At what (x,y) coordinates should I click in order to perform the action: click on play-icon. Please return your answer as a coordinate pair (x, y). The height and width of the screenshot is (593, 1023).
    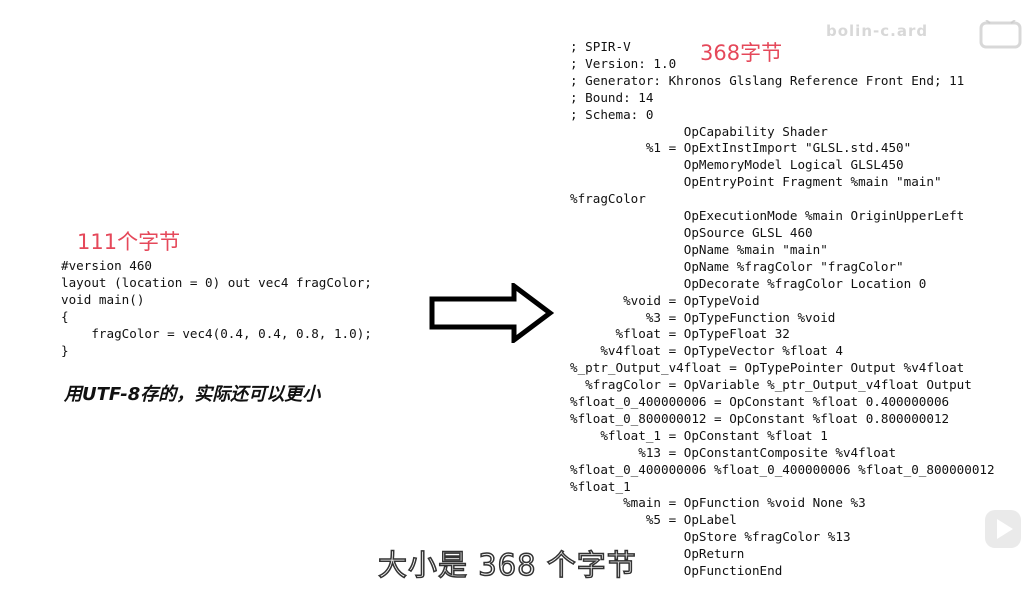
    Looking at the image, I should click on (1003, 529).